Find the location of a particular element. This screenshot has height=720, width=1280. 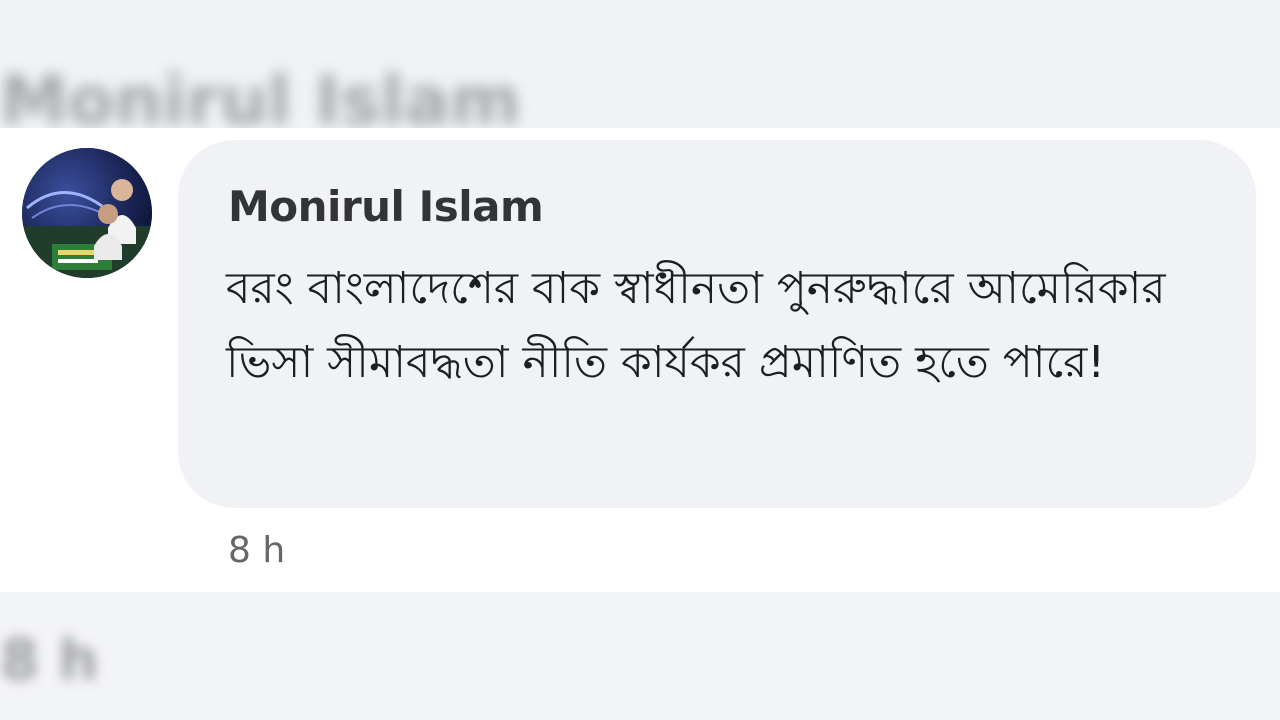

blurred-timestamp: 8 h is located at coordinates (49, 660).